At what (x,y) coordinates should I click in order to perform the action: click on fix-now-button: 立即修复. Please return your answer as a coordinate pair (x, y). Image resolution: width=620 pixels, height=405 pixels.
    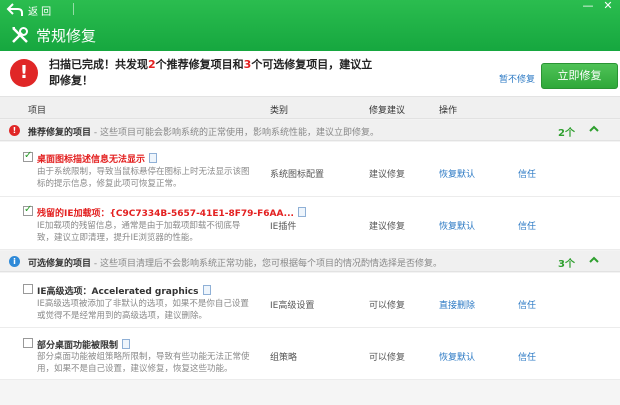
    Looking at the image, I should click on (579, 76).